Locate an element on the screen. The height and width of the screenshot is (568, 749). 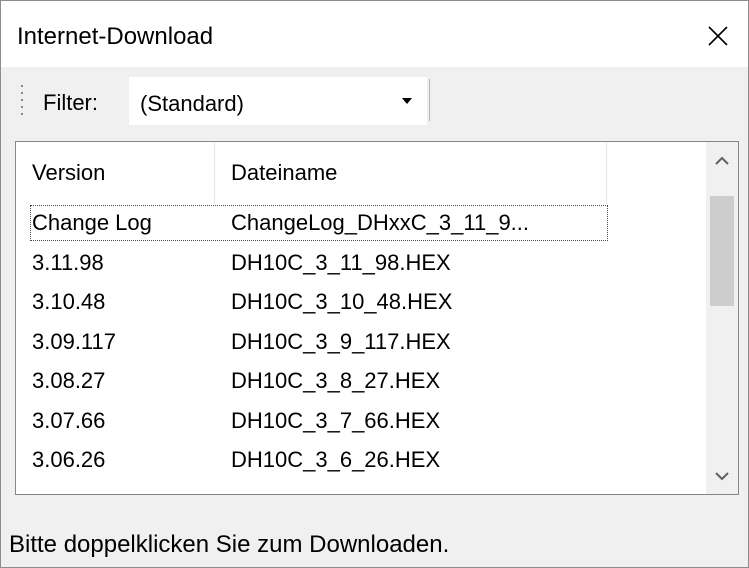
list-row: 3.11.98 DH10C_3_11_98.HEX is located at coordinates (361, 264).